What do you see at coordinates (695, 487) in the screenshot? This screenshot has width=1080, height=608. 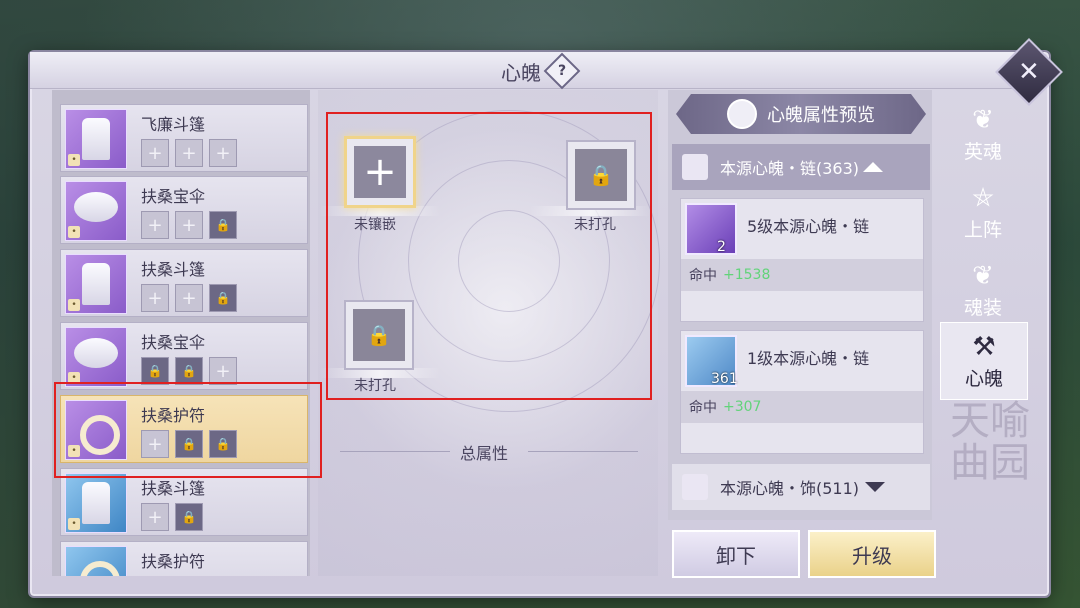 I see `ornament-icon` at bounding box center [695, 487].